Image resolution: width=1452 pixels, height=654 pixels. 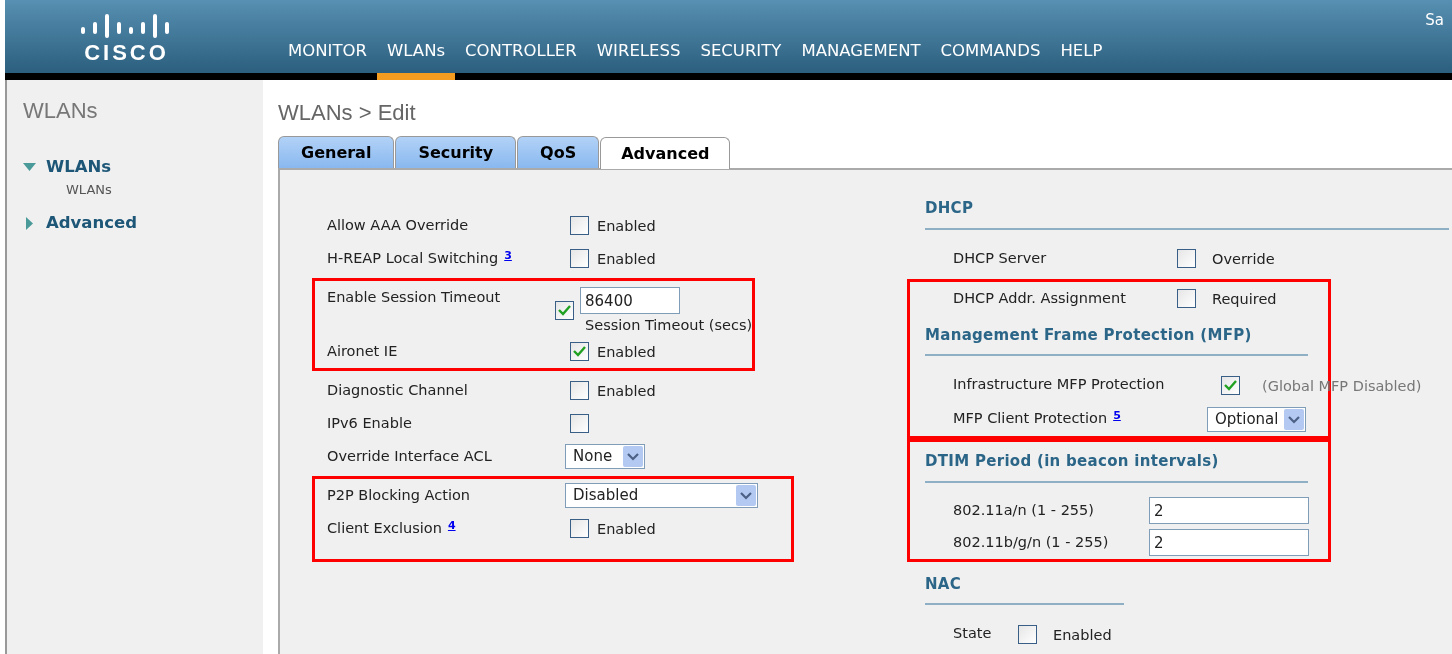 What do you see at coordinates (362, 351) in the screenshot?
I see `field-label: Aironet IE` at bounding box center [362, 351].